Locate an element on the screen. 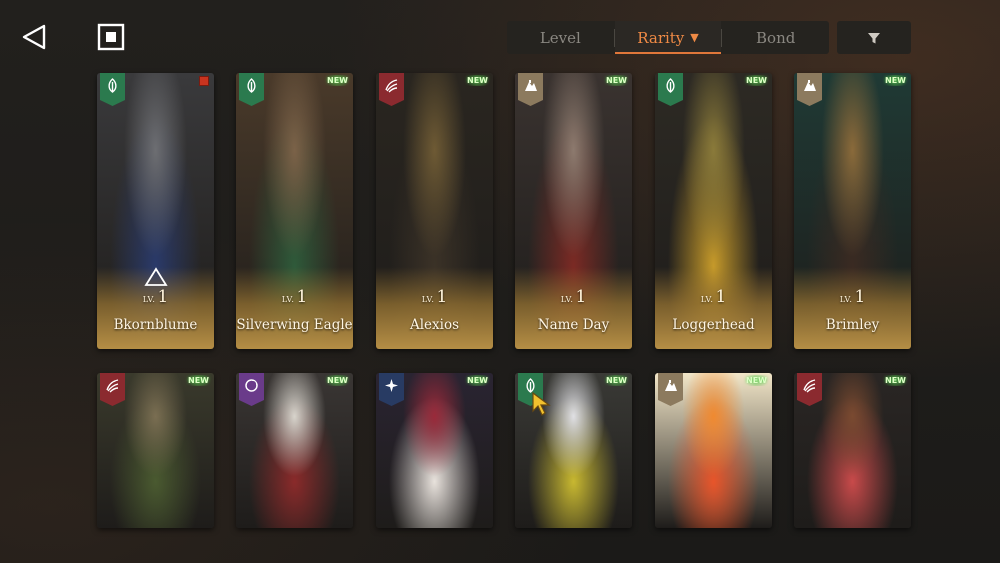 The image size is (1000, 563). back-button is located at coordinates (35, 37).